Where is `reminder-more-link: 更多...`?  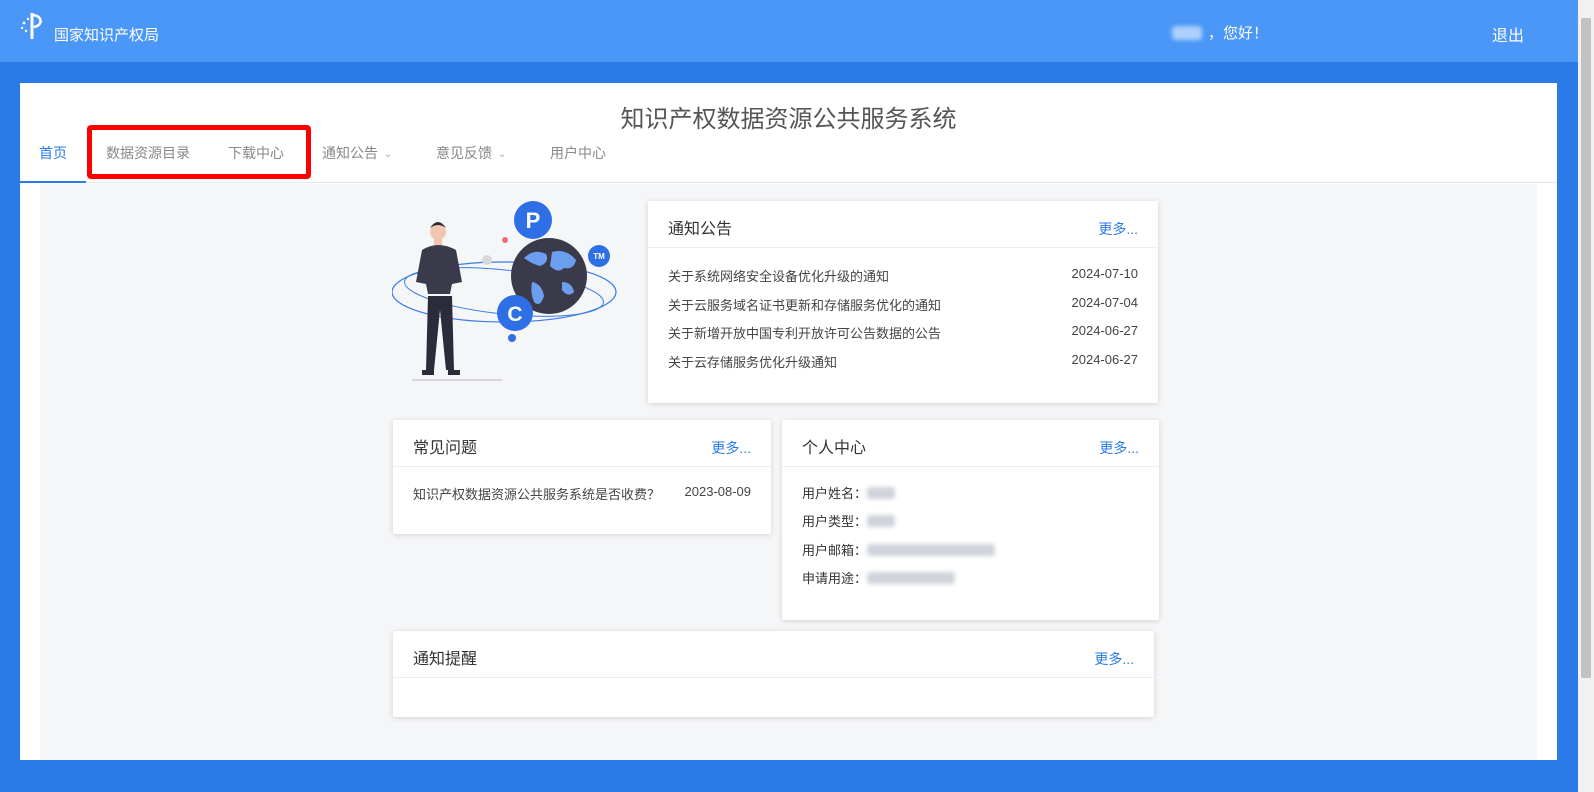 reminder-more-link: 更多... is located at coordinates (1114, 659).